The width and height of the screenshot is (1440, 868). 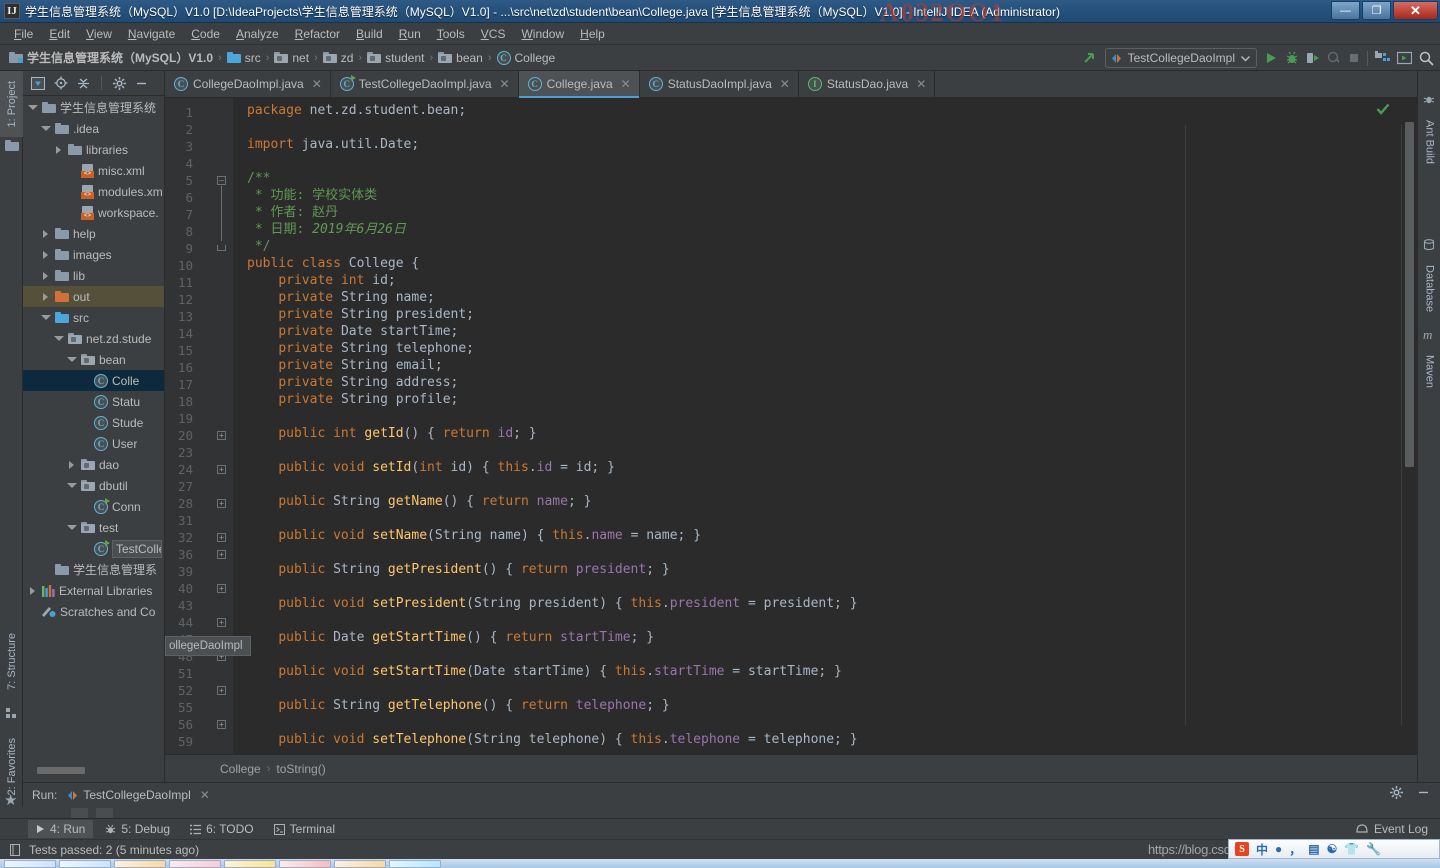 I want to click on ime-skin-icon: 👕, so click(x=1351, y=849).